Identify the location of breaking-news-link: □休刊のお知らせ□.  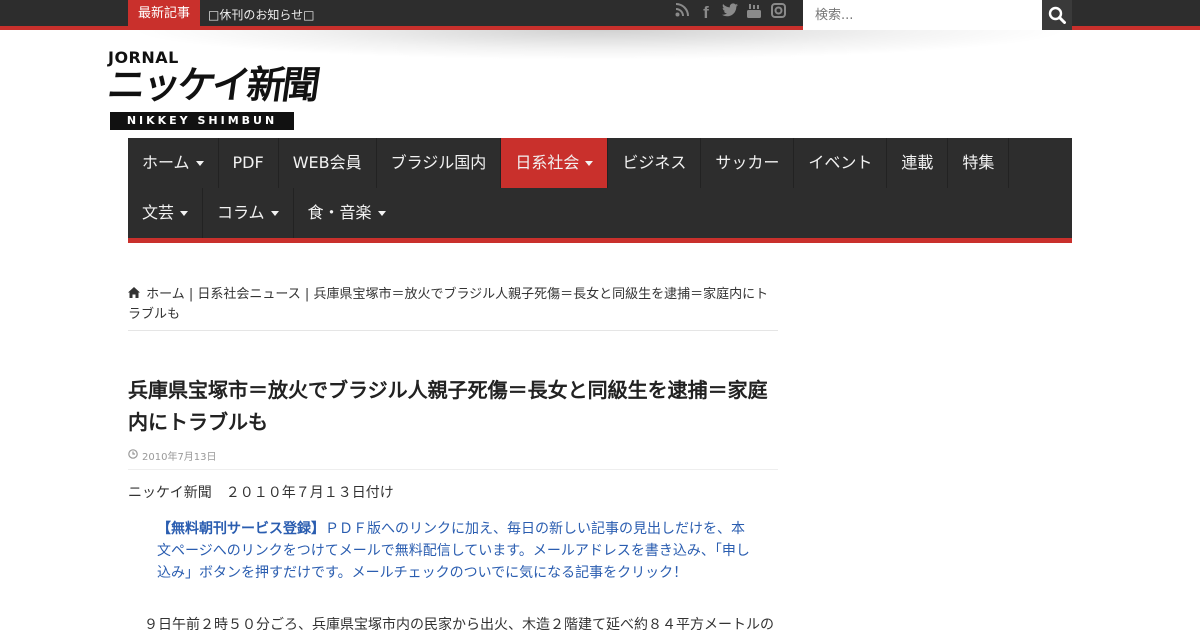
(261, 13).